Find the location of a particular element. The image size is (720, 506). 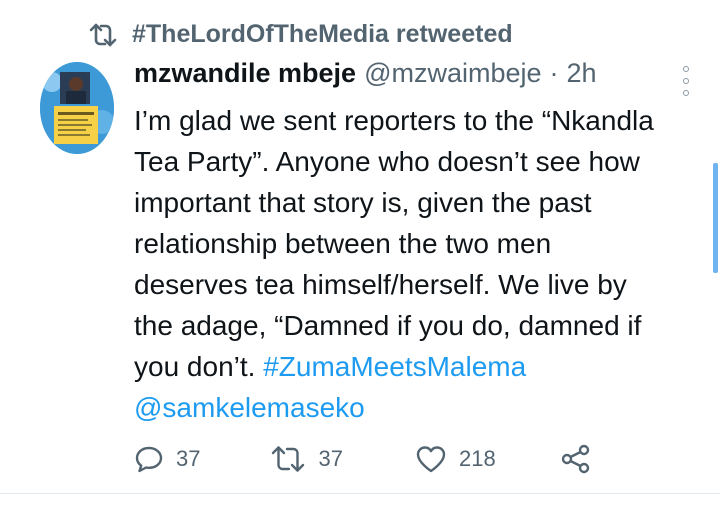

mention-link: @samkelemaseko is located at coordinates (249, 407).